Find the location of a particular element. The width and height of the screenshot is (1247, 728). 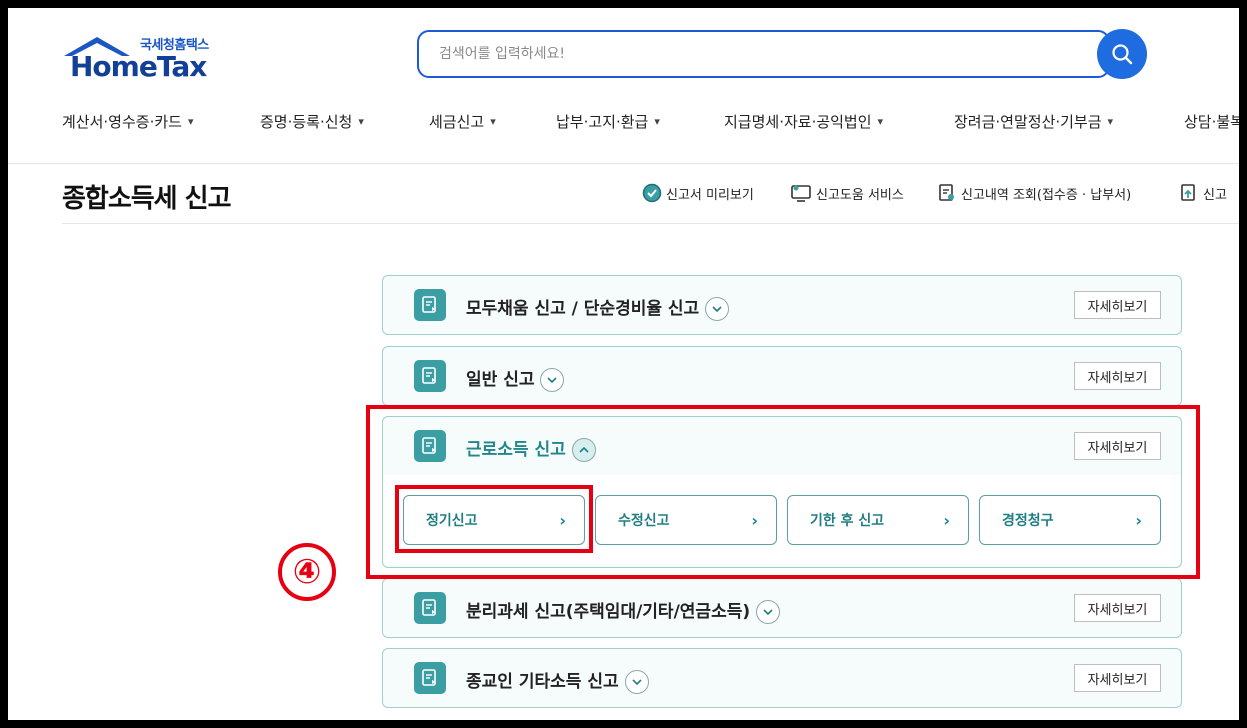

accordion-item: 일반 신고 자세히보기 is located at coordinates (782, 376).